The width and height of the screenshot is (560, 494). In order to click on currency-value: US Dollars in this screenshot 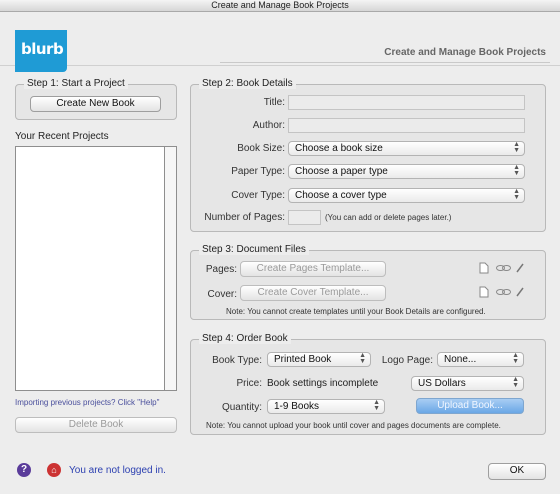, I will do `click(442, 383)`.